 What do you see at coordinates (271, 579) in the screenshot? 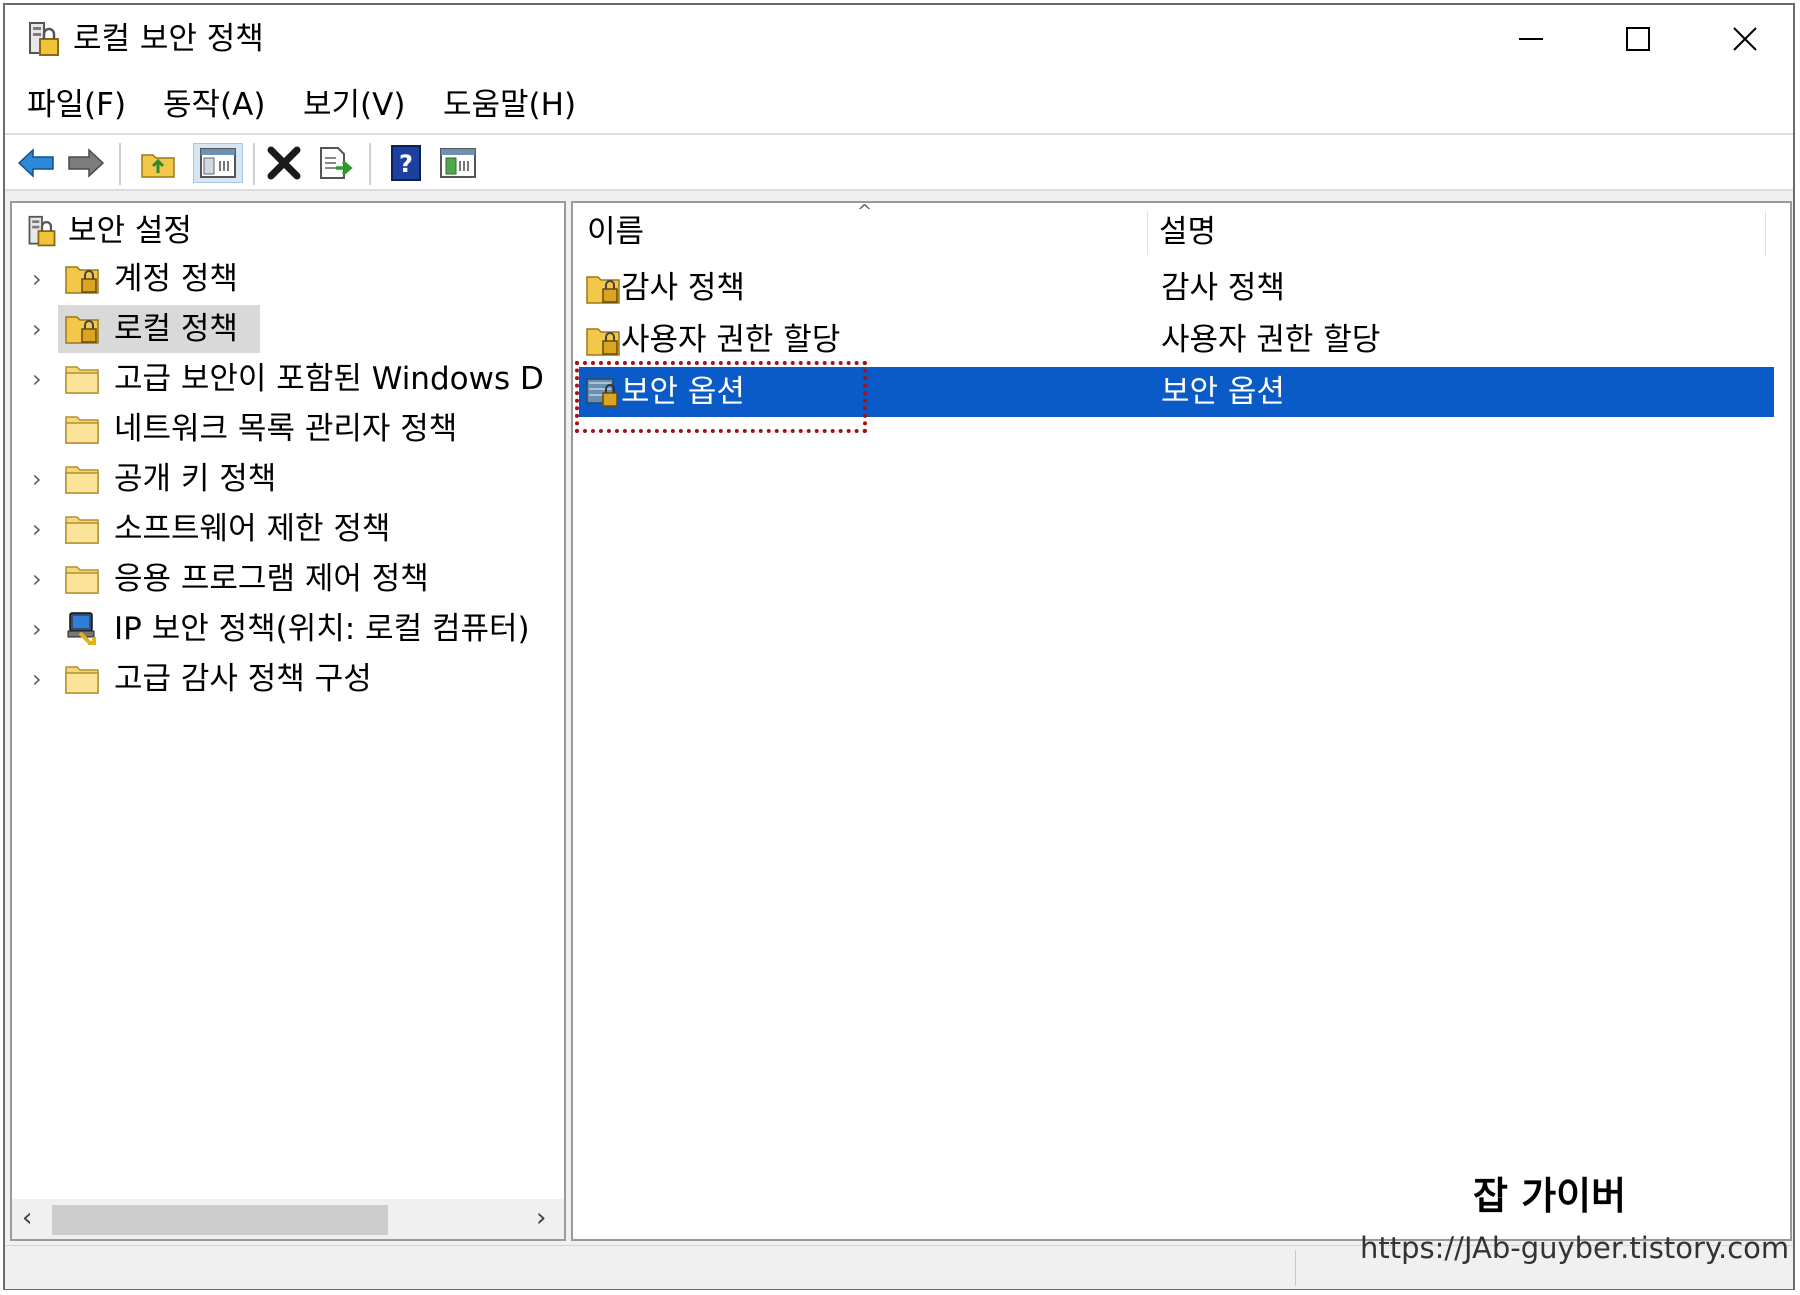
I see `tree-item-label: 응용 프로그램 제어 정책` at bounding box center [271, 579].